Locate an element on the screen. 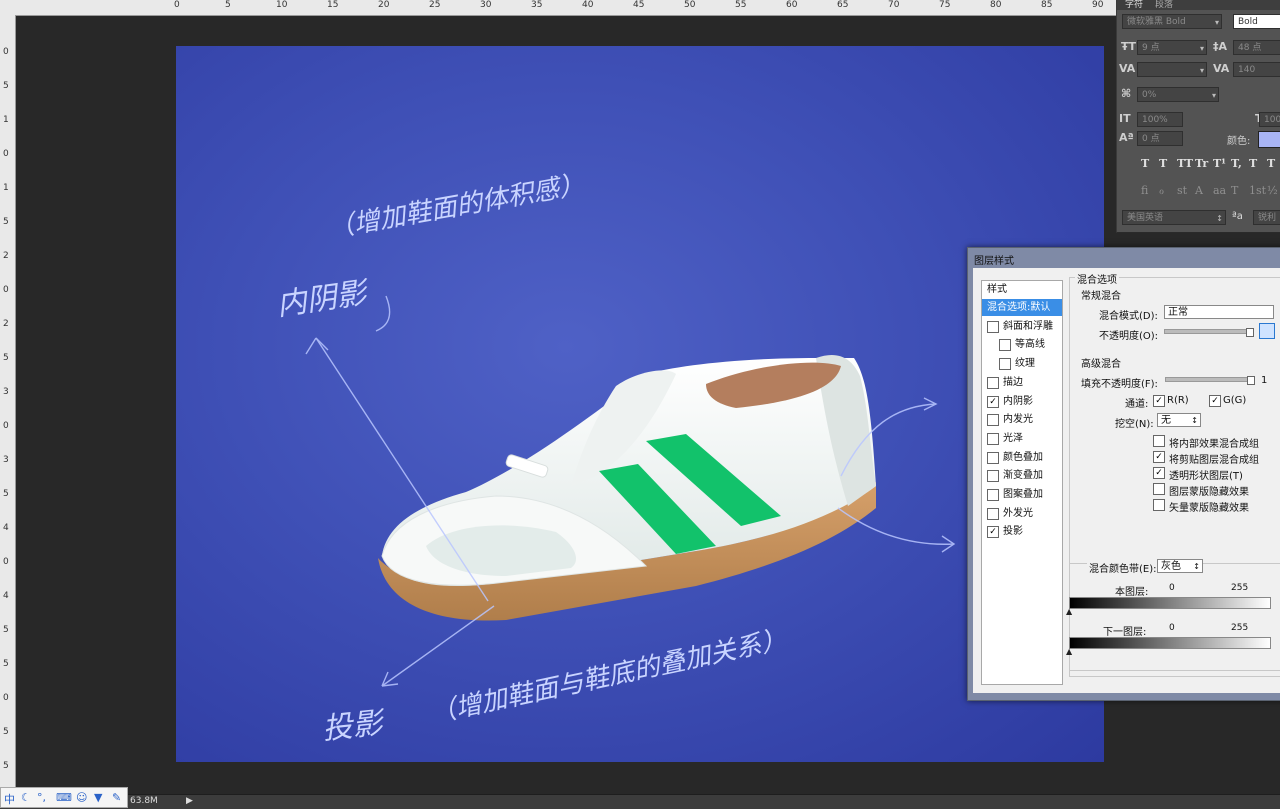 The height and width of the screenshot is (809, 1280). style-item: 混合选项:默认 is located at coordinates (1022, 307).